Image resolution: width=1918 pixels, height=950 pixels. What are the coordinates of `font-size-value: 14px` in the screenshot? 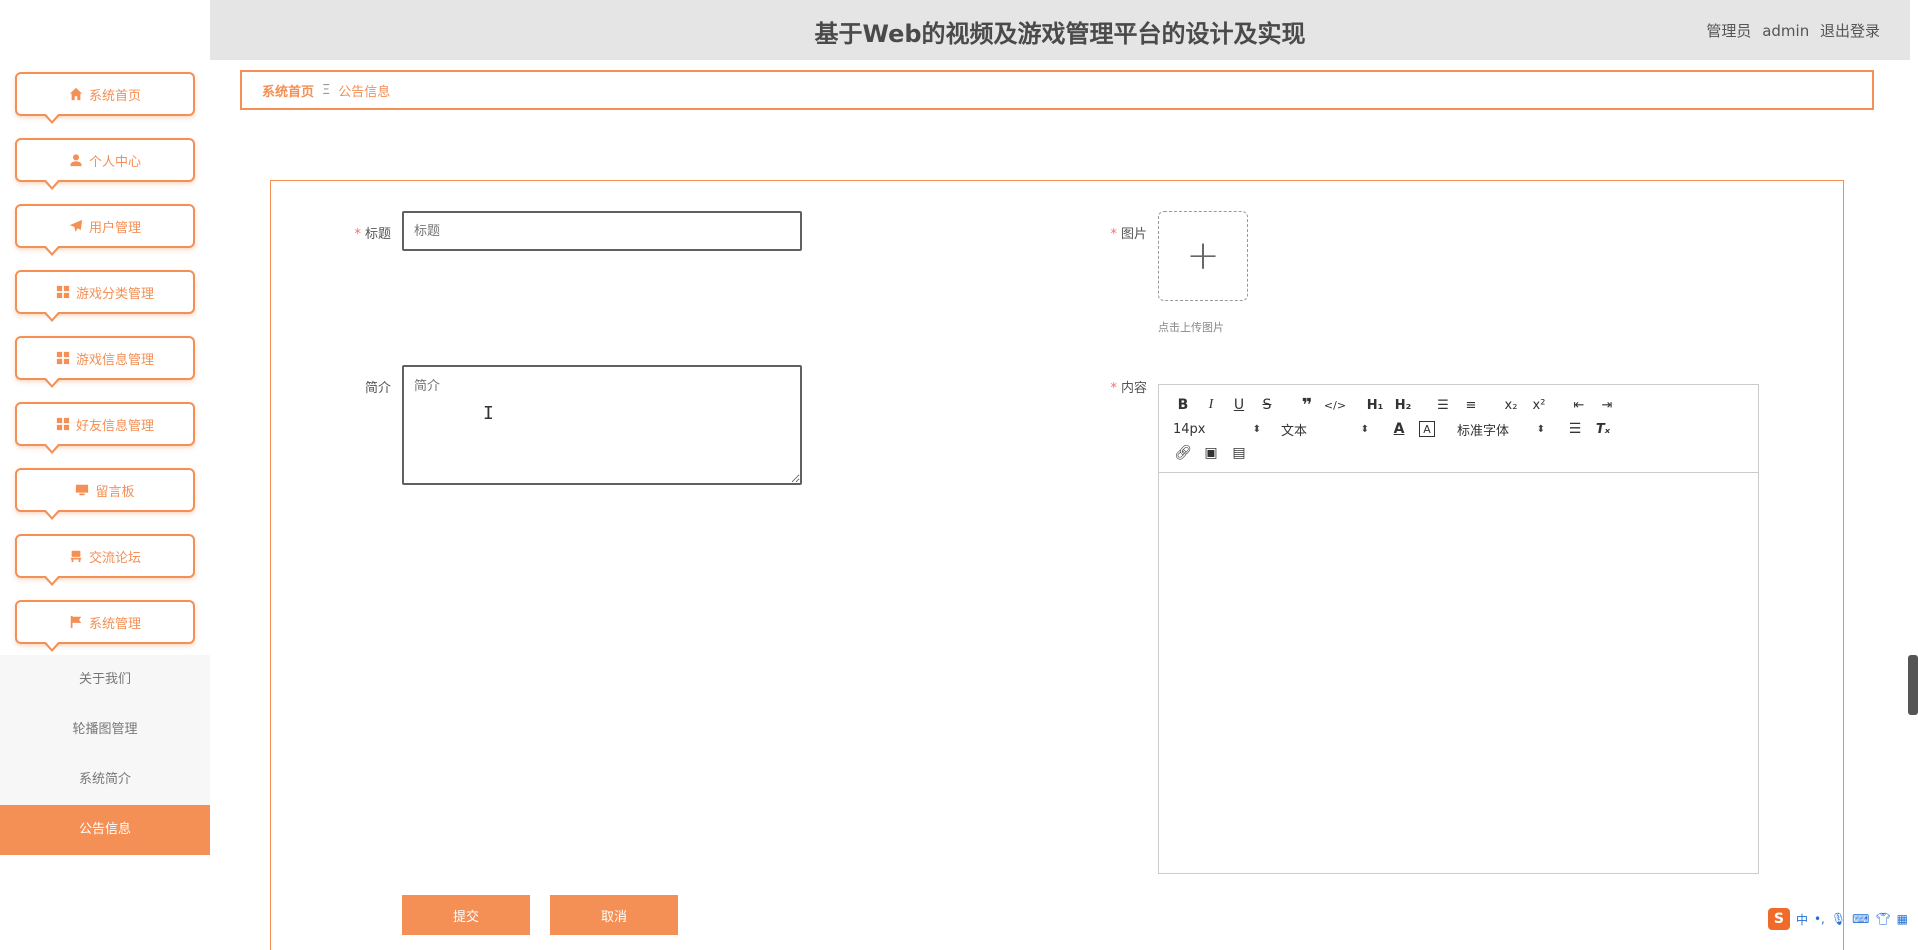 It's located at (1189, 429).